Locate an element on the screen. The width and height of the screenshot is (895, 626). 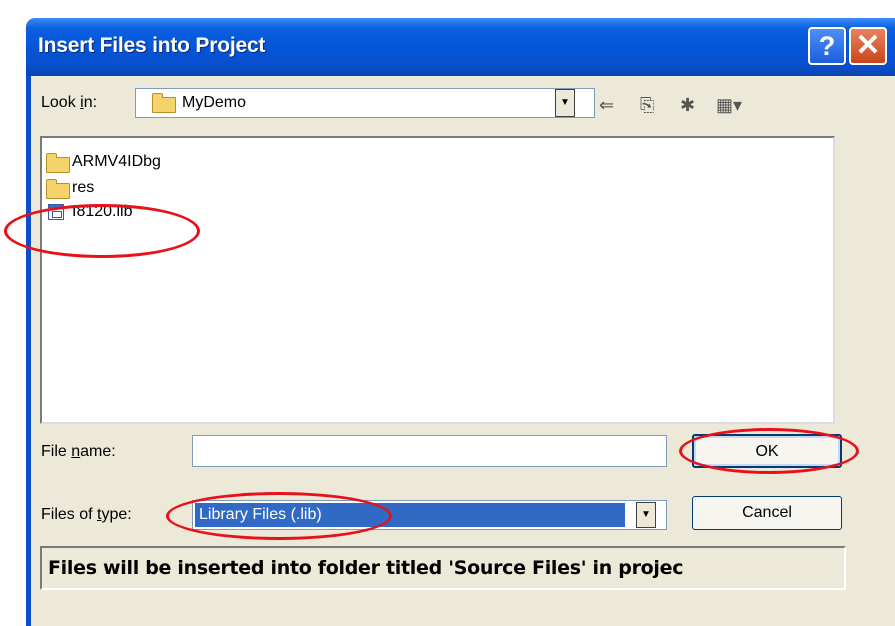
back-arrow-icon: ⇐ is located at coordinates (606, 105).